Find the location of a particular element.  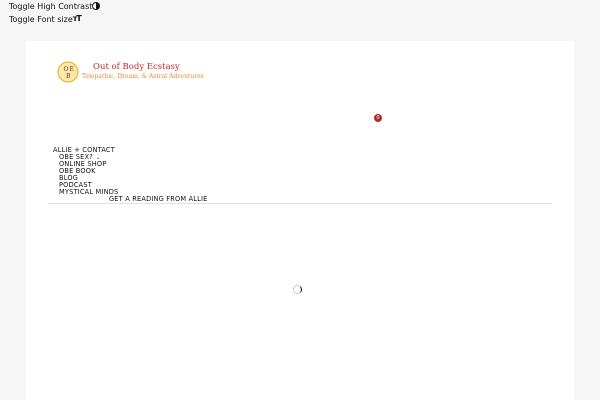

font-size-icon: ᴛT is located at coordinates (77, 18).